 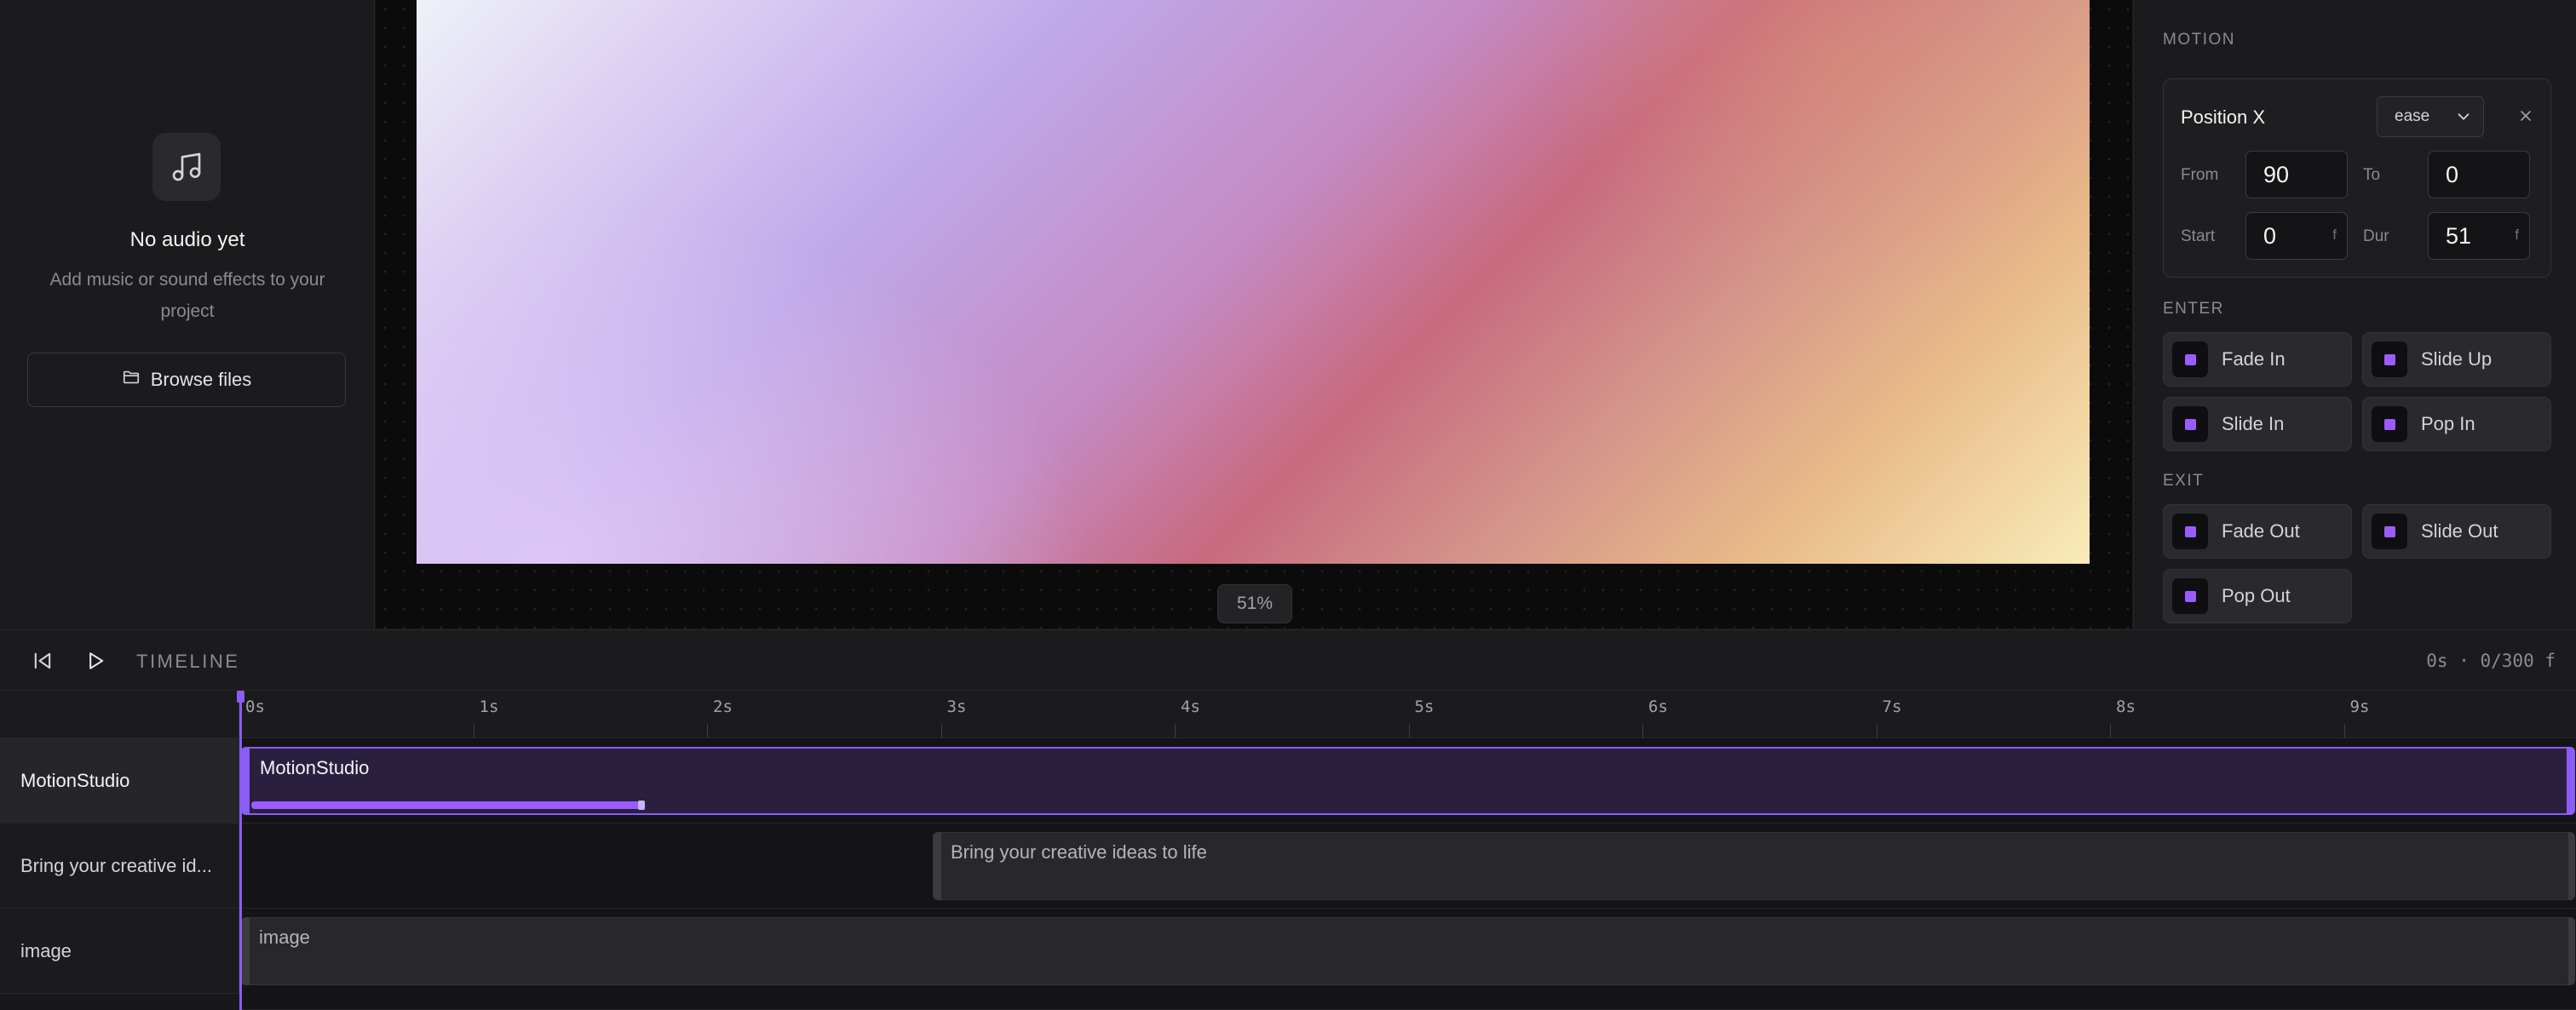 What do you see at coordinates (2526, 116) in the screenshot?
I see `close-icon` at bounding box center [2526, 116].